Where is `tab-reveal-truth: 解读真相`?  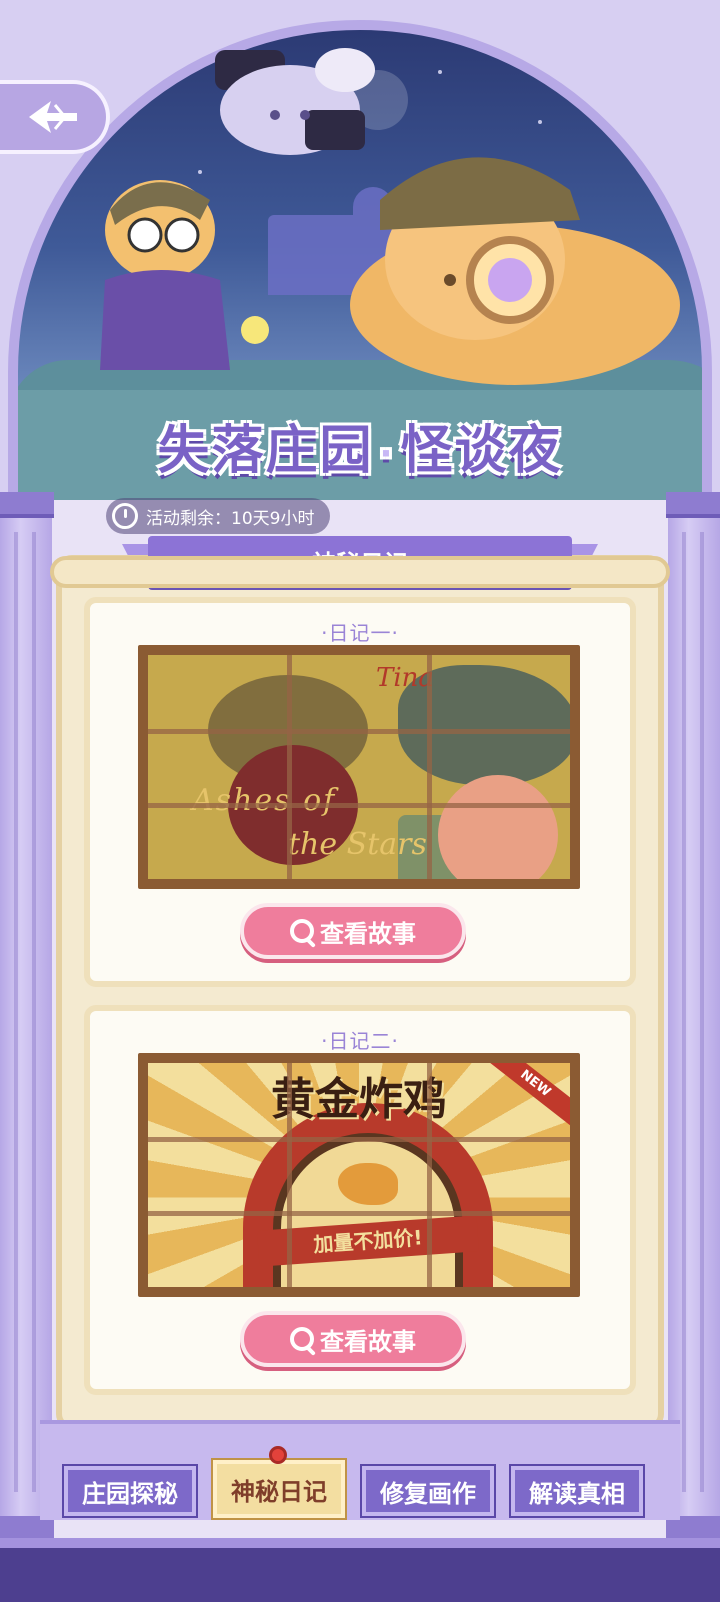
tab-reveal-truth: 解读真相 is located at coordinates (577, 1491).